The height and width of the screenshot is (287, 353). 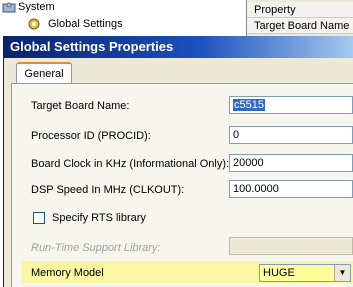 What do you see at coordinates (99, 218) in the screenshot?
I see `specify-rts-label: Specify RTS library` at bounding box center [99, 218].